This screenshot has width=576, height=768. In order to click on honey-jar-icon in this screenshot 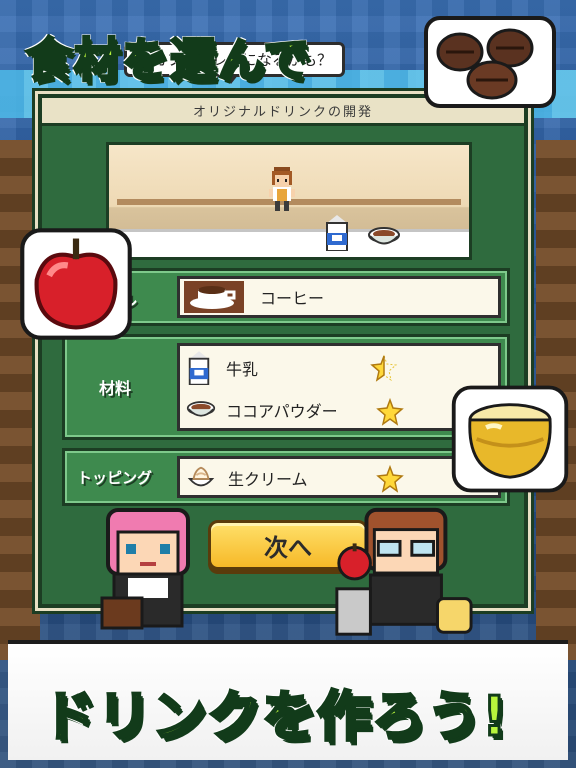, I will do `click(510, 439)`.